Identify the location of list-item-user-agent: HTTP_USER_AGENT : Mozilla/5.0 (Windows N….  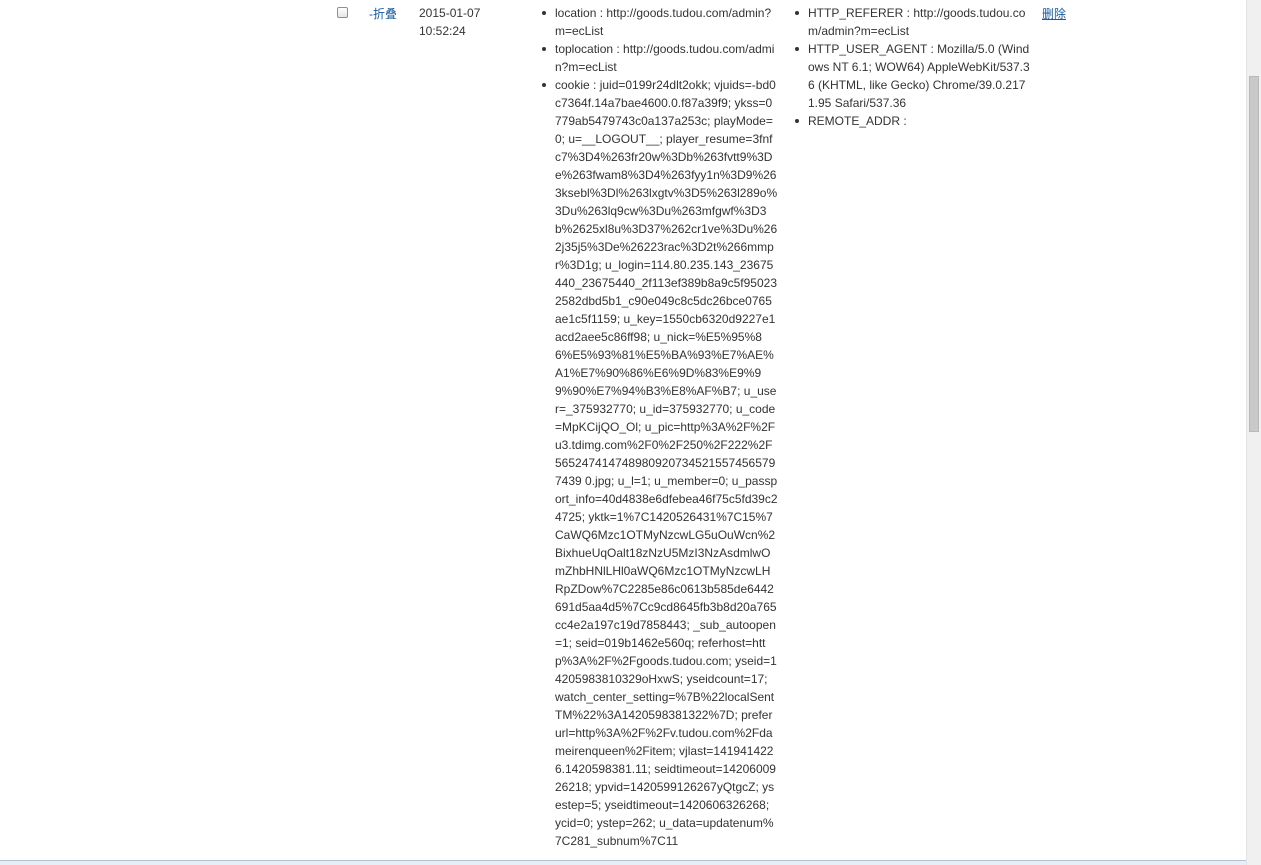
(913, 76).